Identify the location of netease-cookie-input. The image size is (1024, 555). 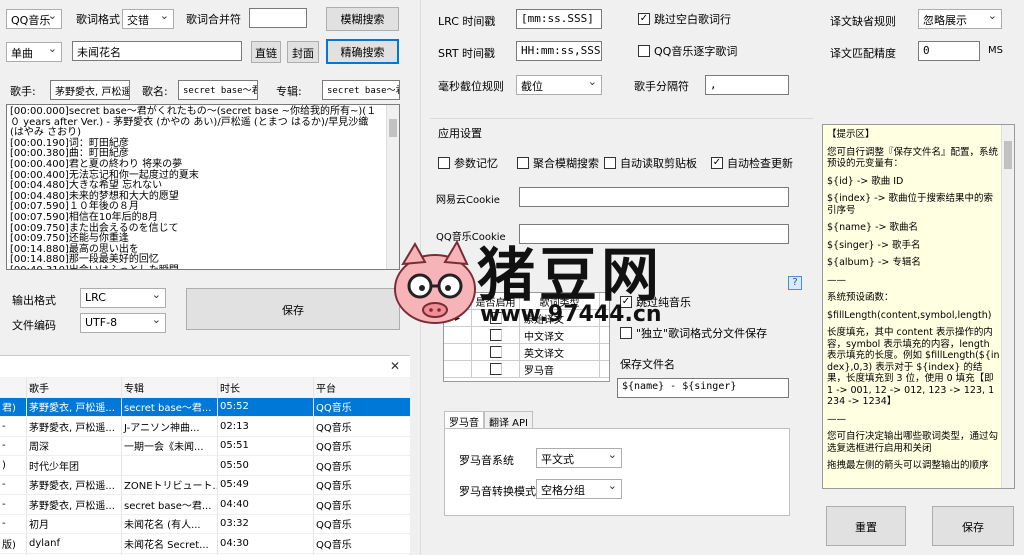
(654, 197).